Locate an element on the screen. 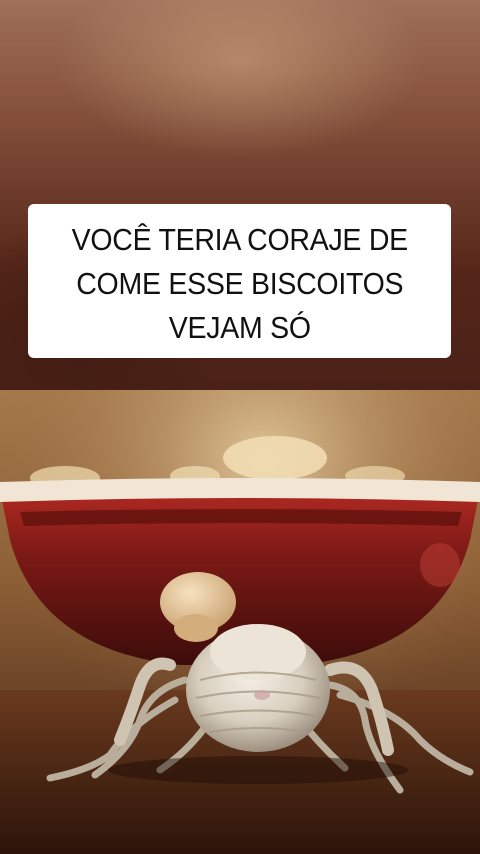 This screenshot has height=854, width=480. cookie is located at coordinates (196, 628).